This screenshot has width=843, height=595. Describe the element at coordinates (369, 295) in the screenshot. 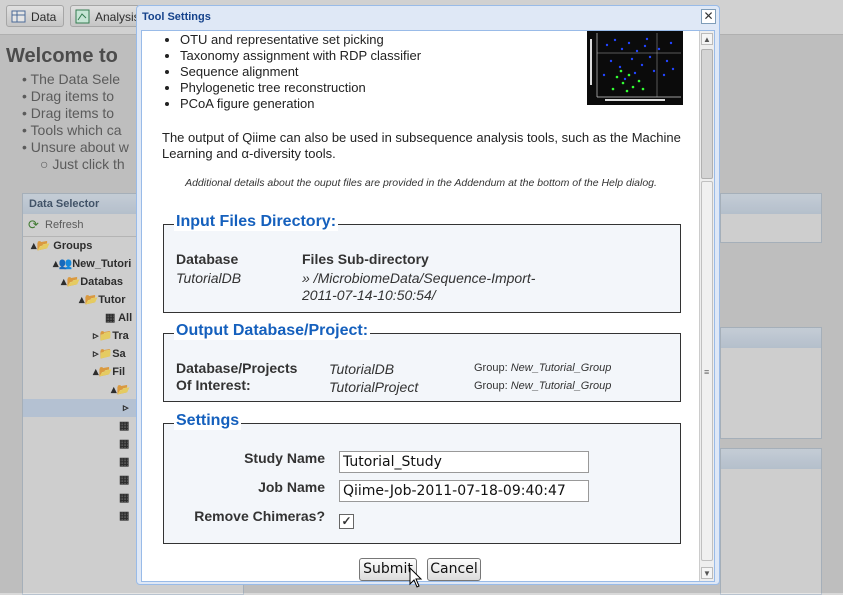

I see `subdirectory-value-line2: 2011-07-14-10:50:54/` at that location.